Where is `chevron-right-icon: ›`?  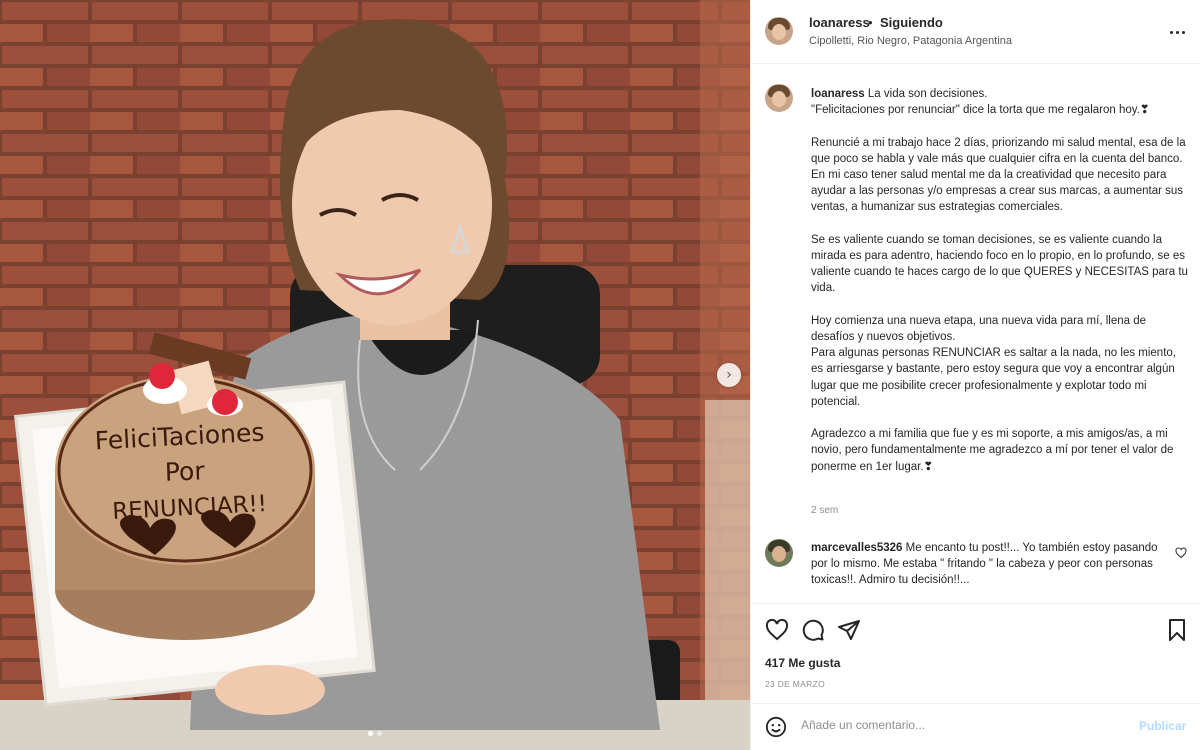
chevron-right-icon: › is located at coordinates (729, 375).